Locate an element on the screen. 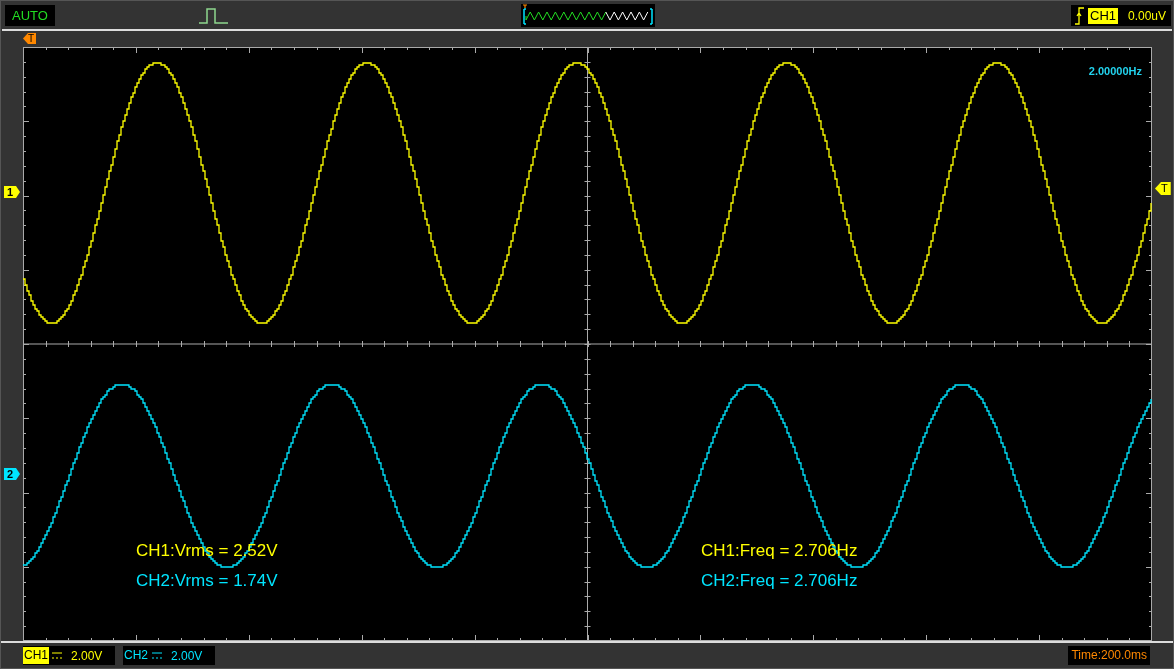 Image resolution: width=1174 pixels, height=669 pixels. mode-indicator: AUTO is located at coordinates (30, 15).